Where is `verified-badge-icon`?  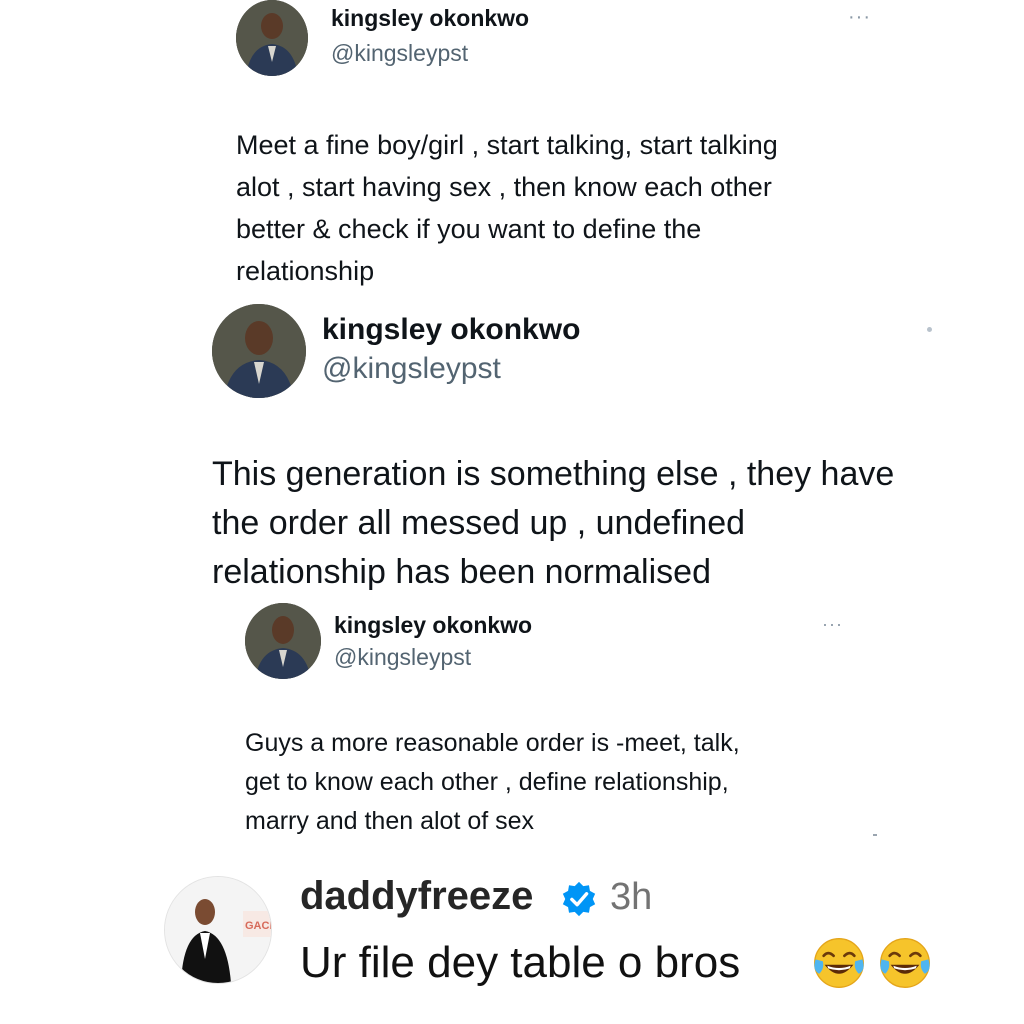
verified-badge-icon is located at coordinates (579, 899).